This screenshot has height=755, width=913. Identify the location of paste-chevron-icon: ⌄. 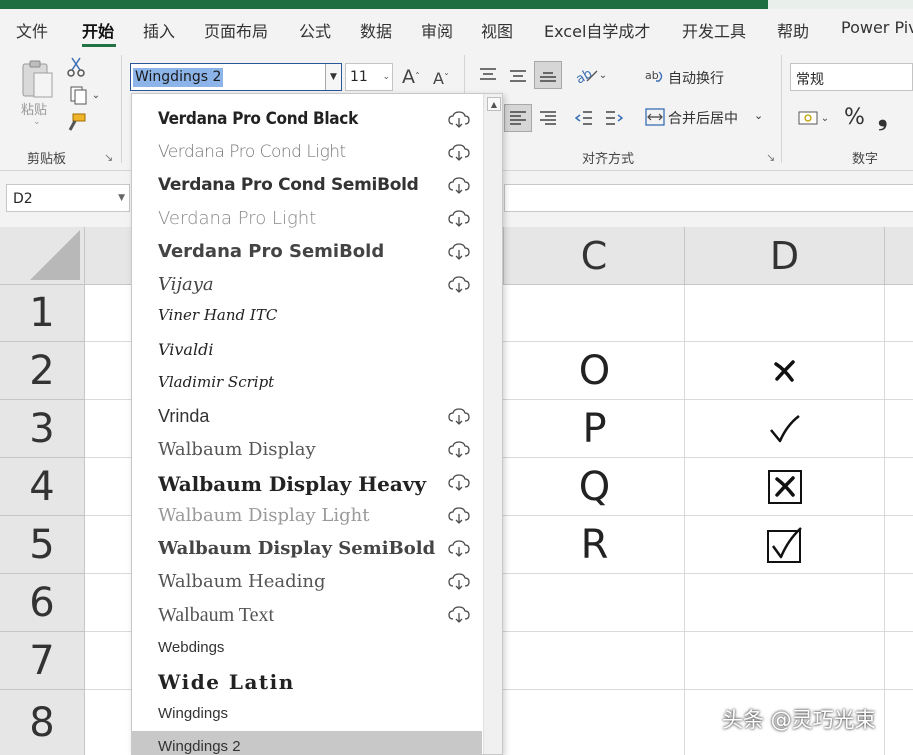
(37, 122).